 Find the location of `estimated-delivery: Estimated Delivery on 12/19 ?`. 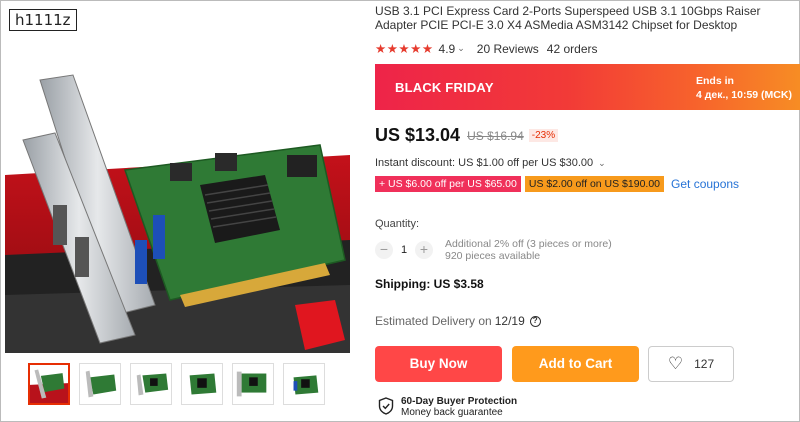

estimated-delivery: Estimated Delivery on 12/19 ? is located at coordinates (458, 321).